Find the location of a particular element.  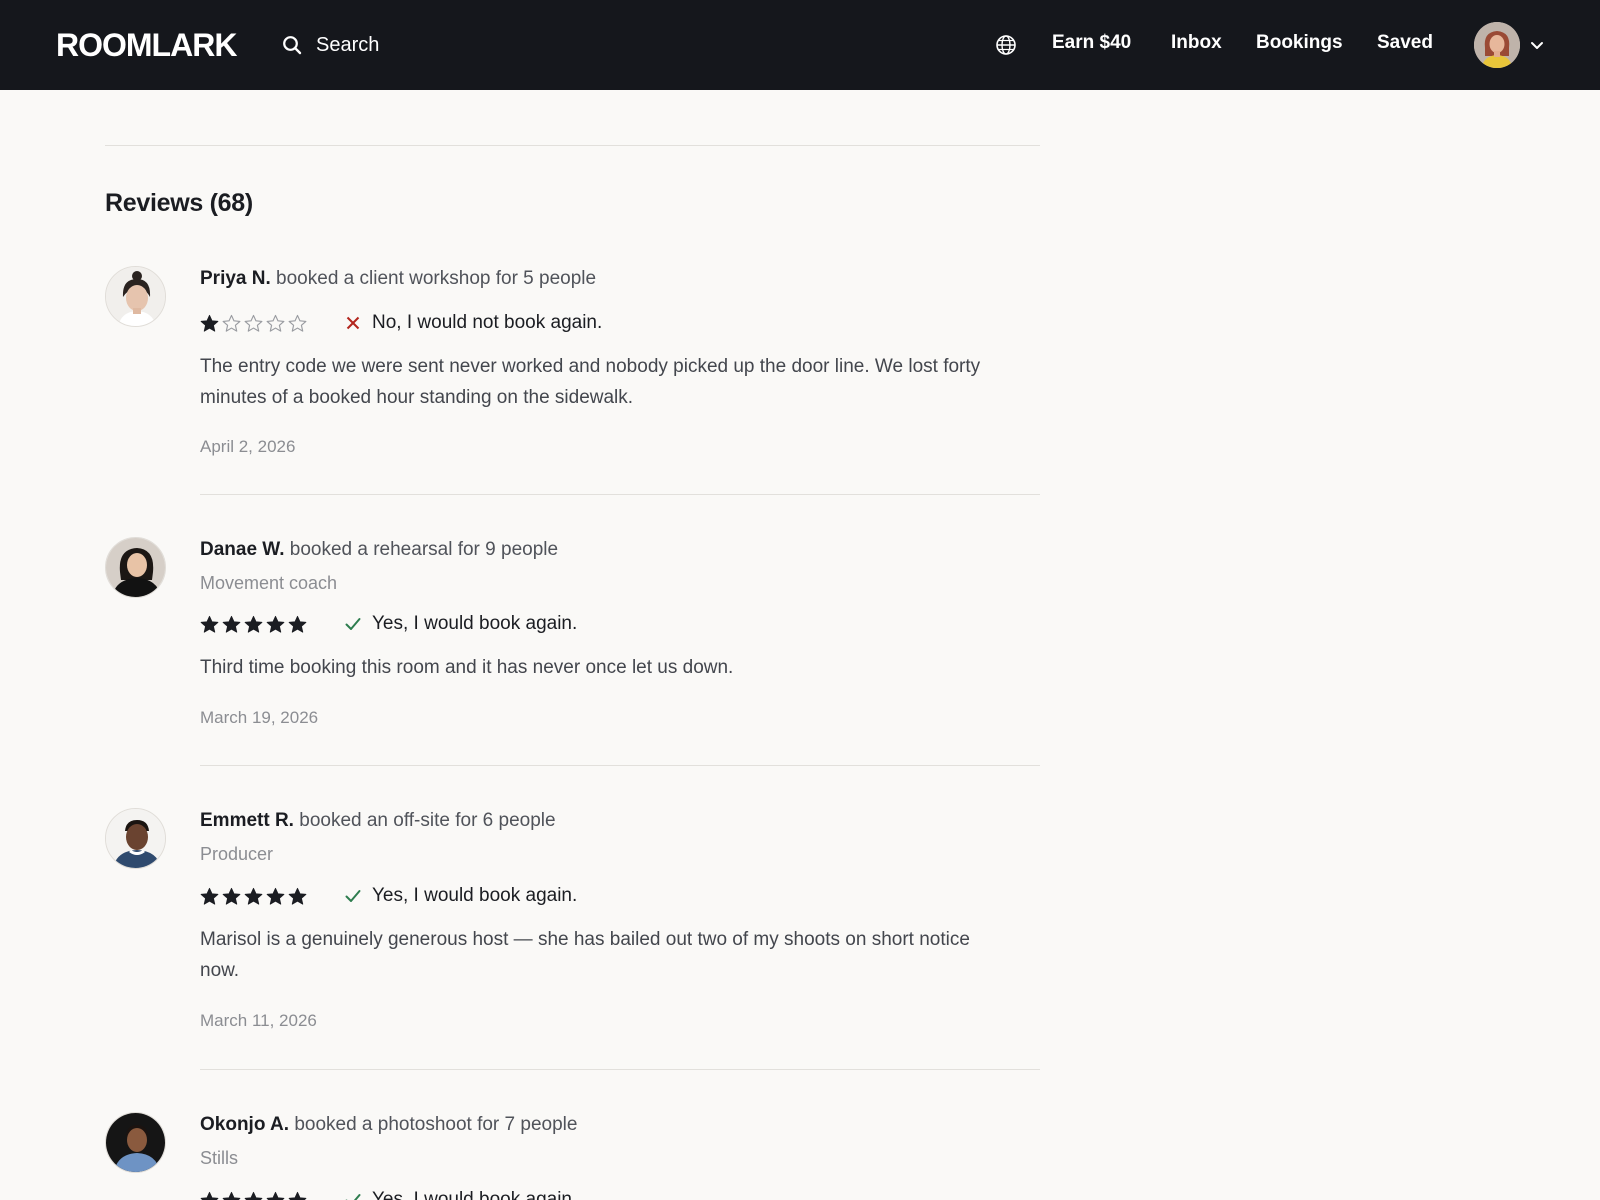

reviewer-name: Emmett R. is located at coordinates (247, 820).